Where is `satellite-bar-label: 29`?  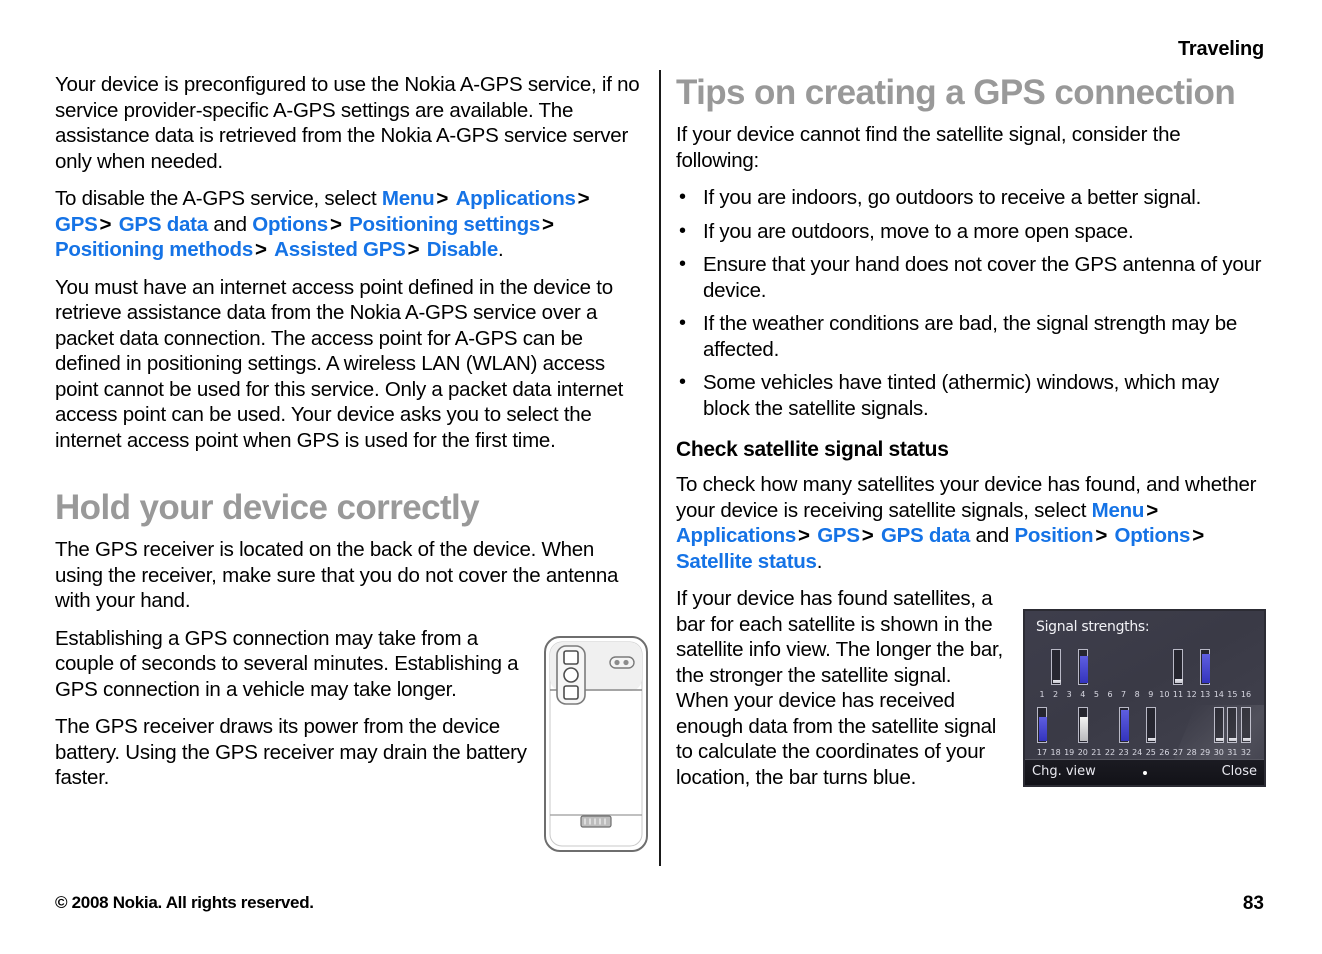
satellite-bar-label: 29 is located at coordinates (1205, 752).